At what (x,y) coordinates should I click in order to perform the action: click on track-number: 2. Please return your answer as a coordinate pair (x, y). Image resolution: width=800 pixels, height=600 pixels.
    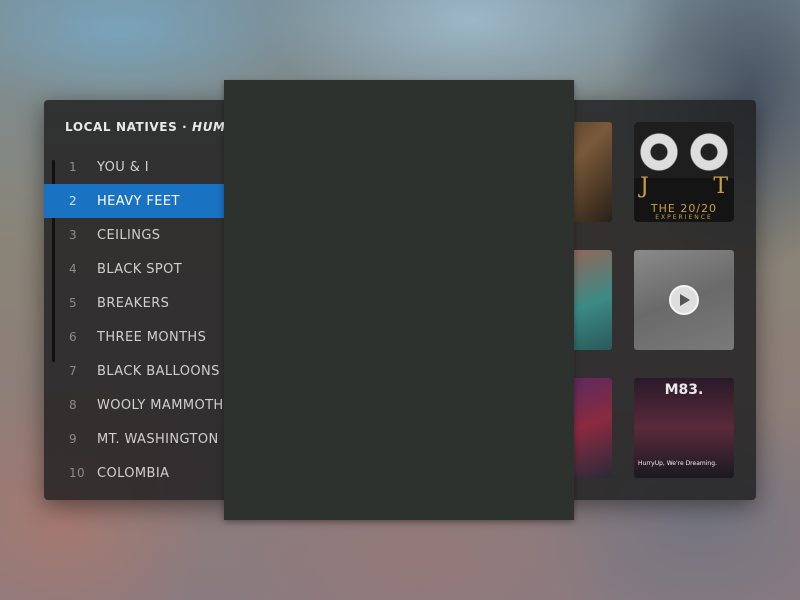
    Looking at the image, I should click on (73, 201).